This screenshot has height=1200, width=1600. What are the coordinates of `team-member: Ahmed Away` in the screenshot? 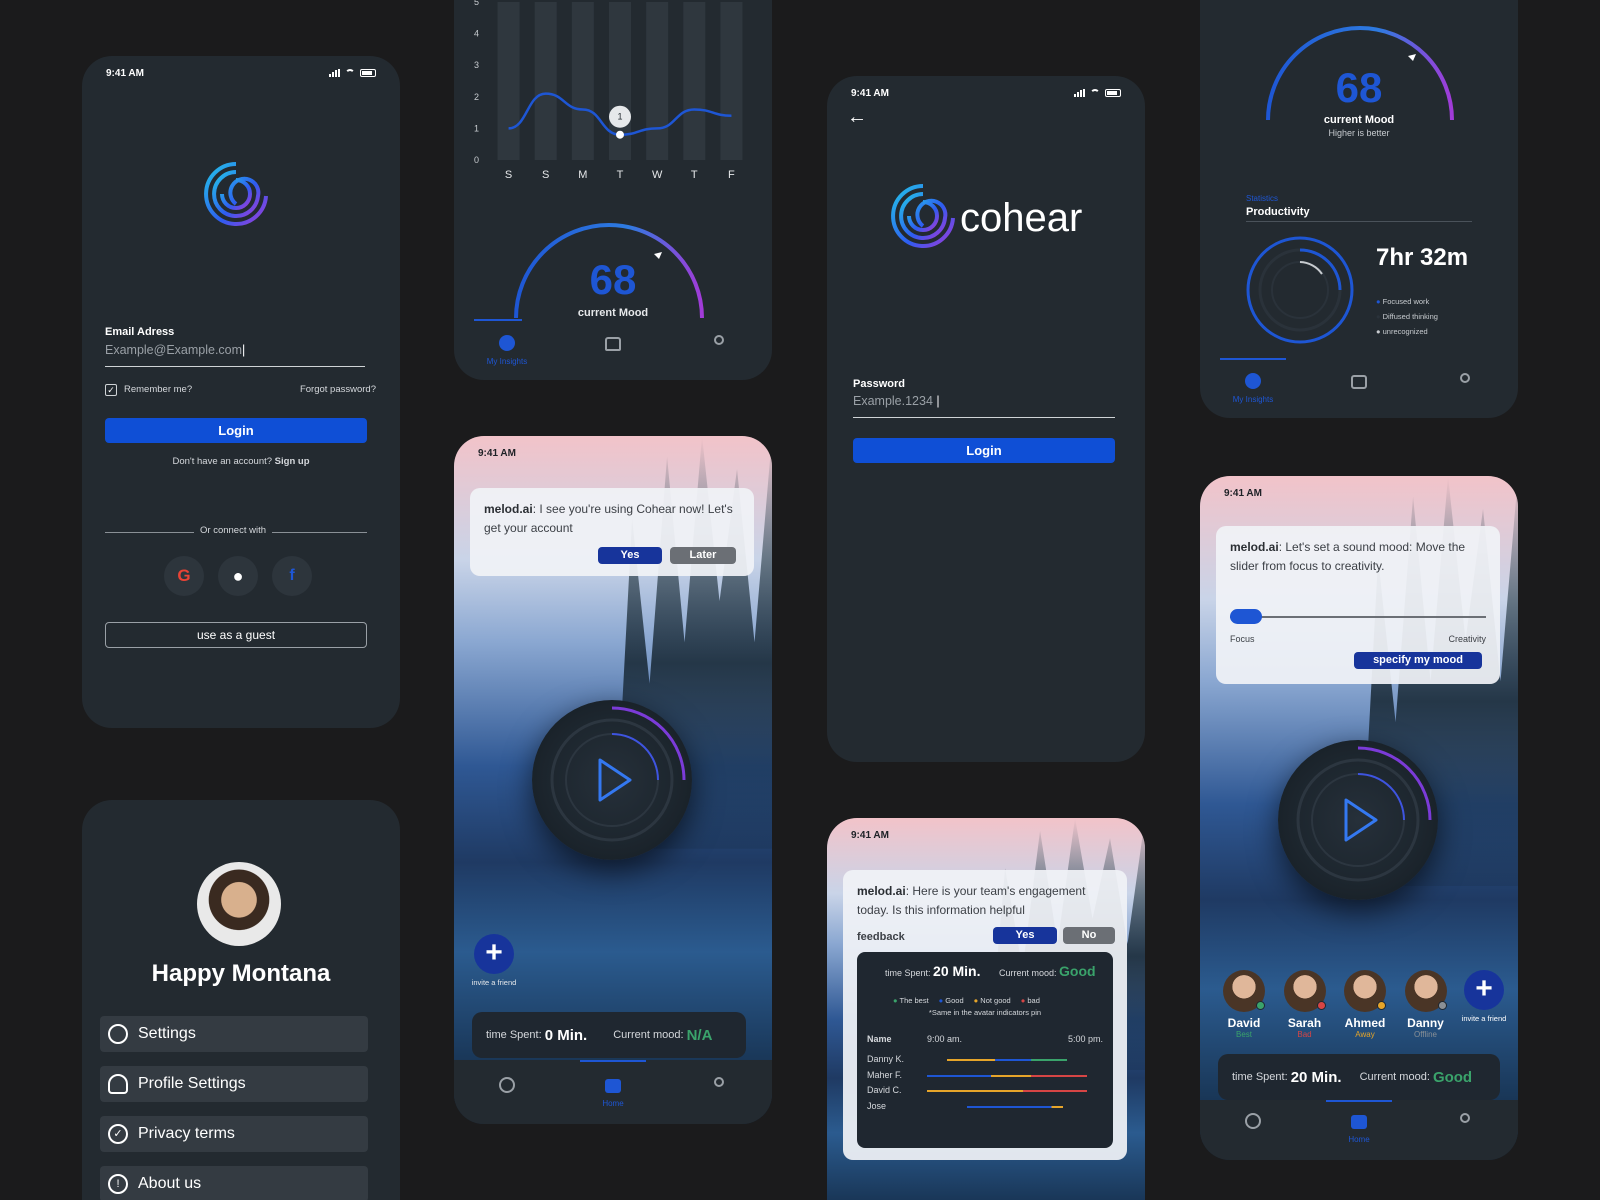 It's located at (1365, 1004).